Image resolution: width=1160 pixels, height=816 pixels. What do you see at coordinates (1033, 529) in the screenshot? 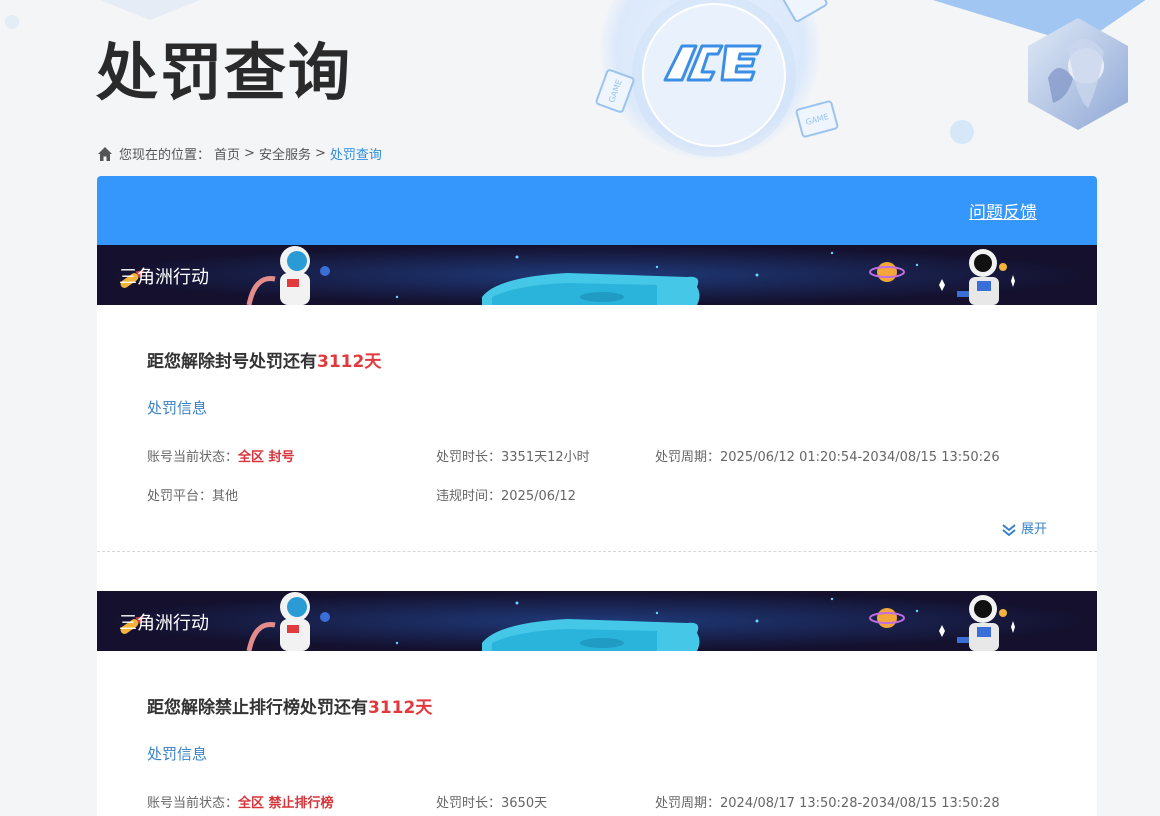
I see `expand-label: 展开` at bounding box center [1033, 529].